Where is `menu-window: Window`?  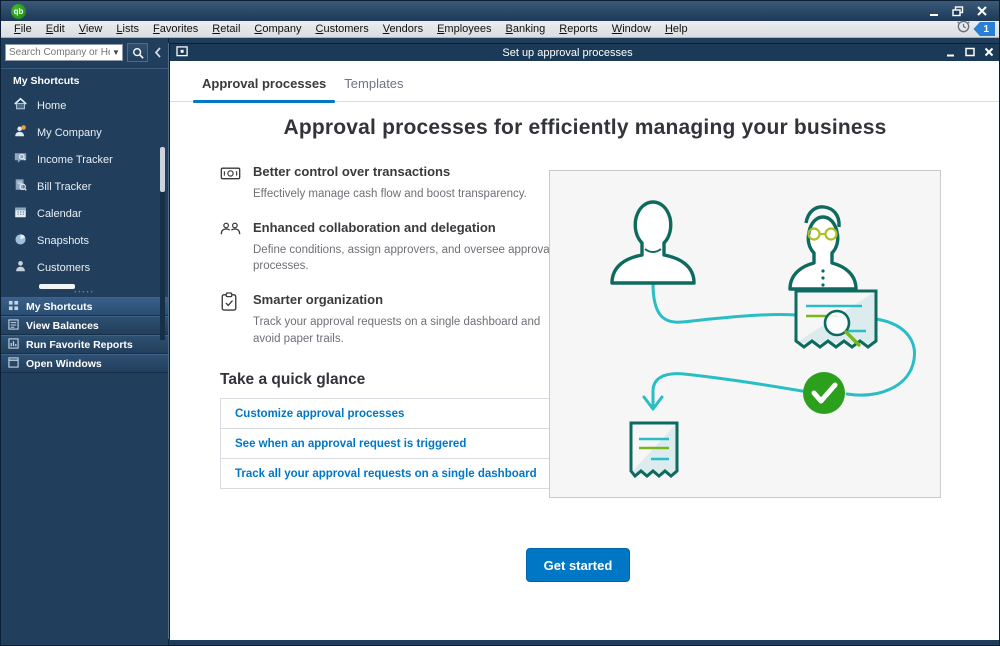 menu-window: Window is located at coordinates (631, 29).